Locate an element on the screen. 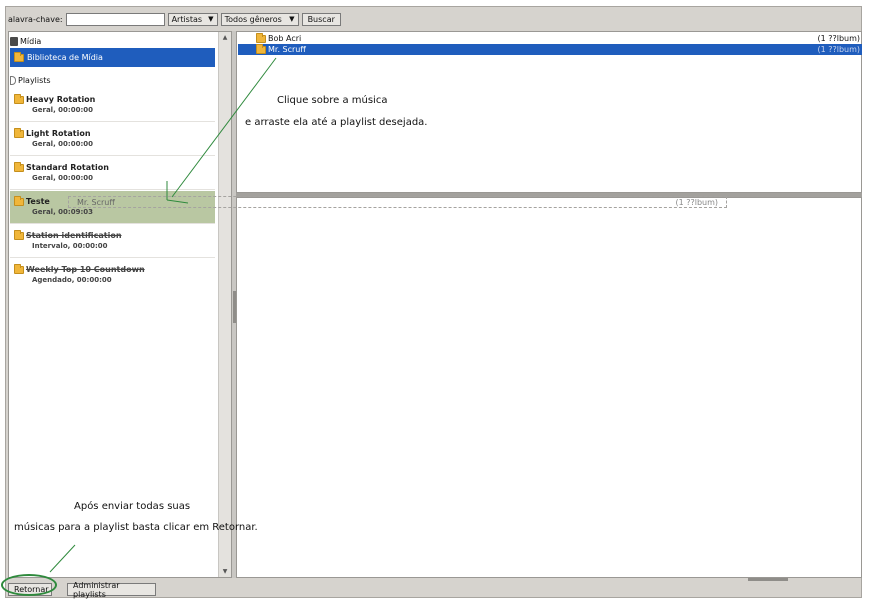  drag-ghost-count: (1 ??lbum) is located at coordinates (696, 202).